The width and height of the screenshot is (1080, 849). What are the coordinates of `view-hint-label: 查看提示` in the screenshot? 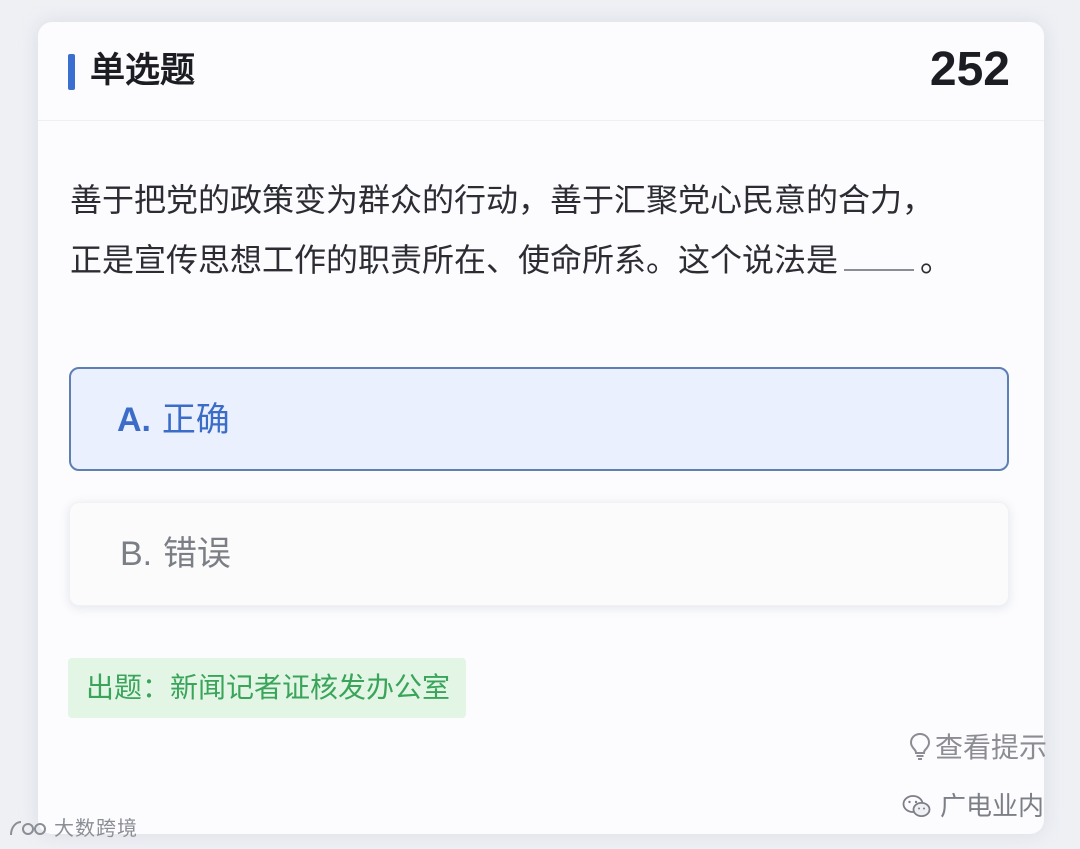 It's located at (990, 747).